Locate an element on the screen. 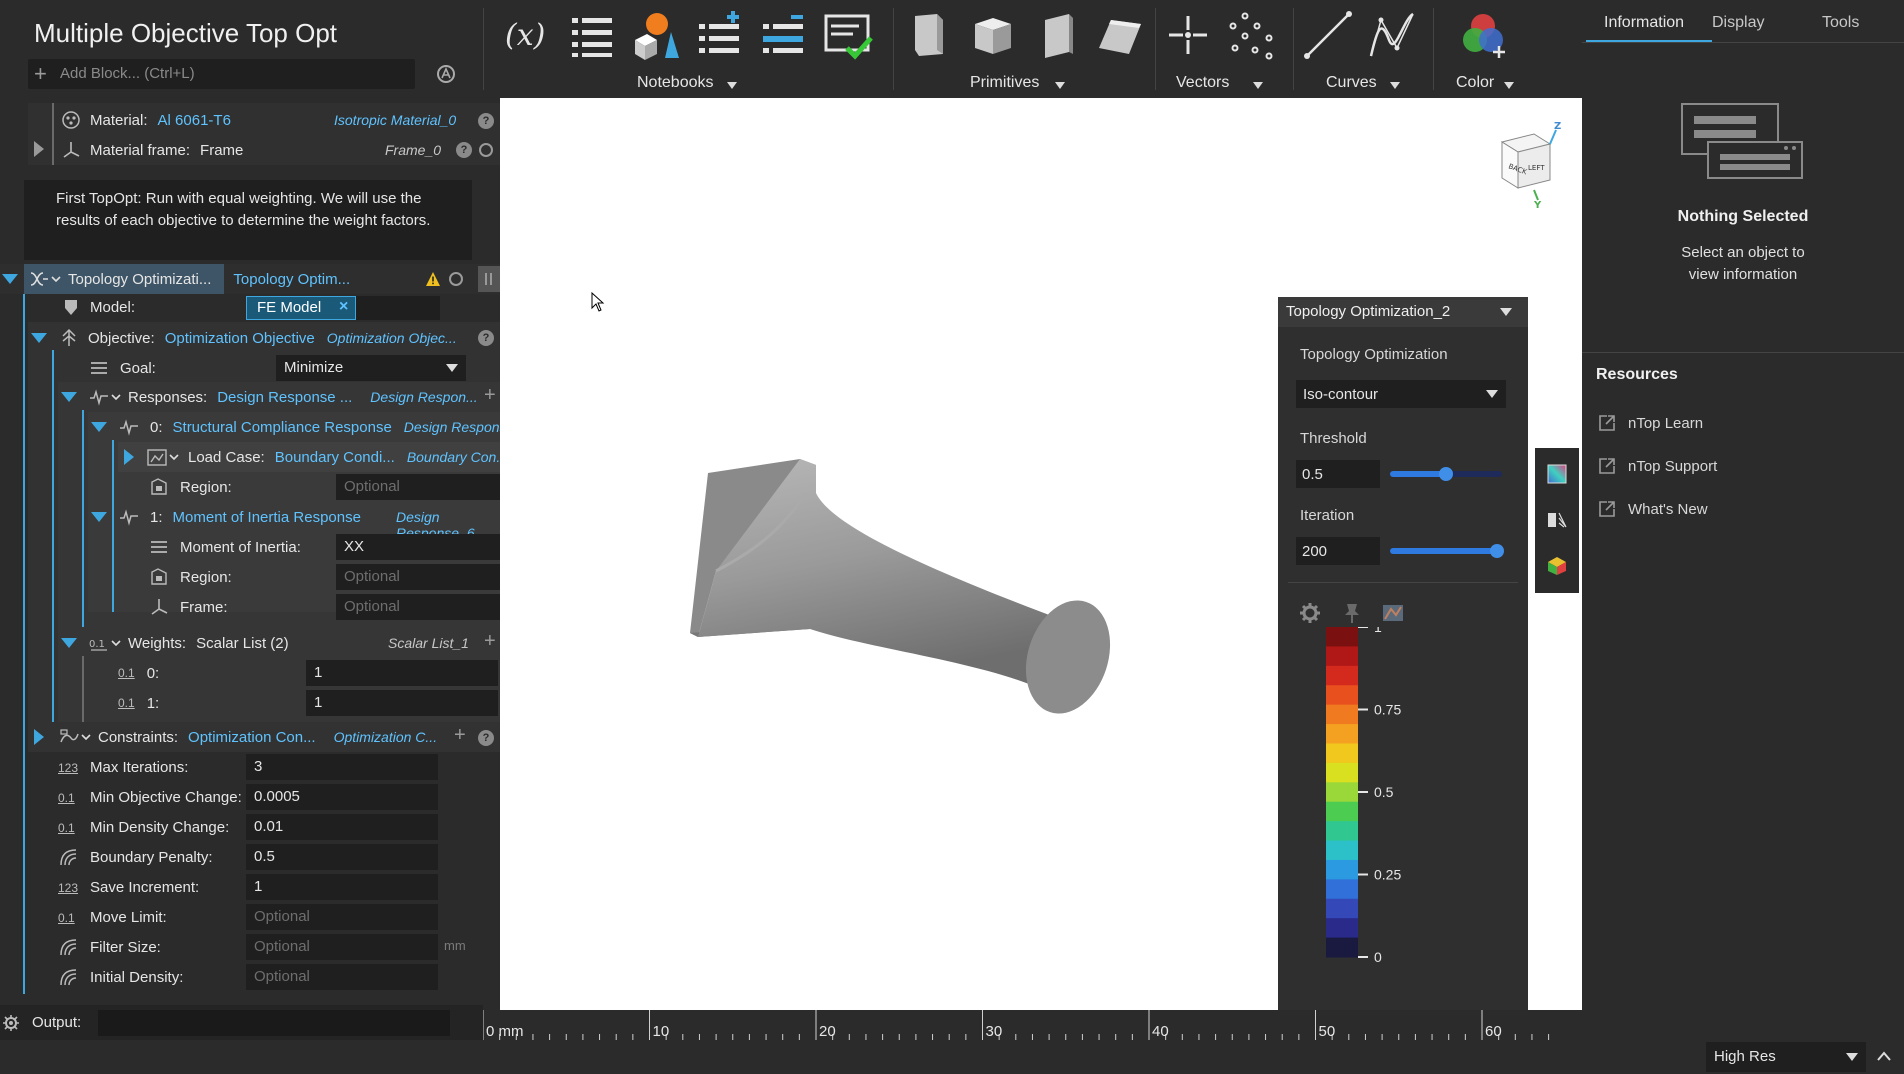 This screenshot has height=1074, width=1904. objective-value: Optimization Objective is located at coordinates (240, 338).